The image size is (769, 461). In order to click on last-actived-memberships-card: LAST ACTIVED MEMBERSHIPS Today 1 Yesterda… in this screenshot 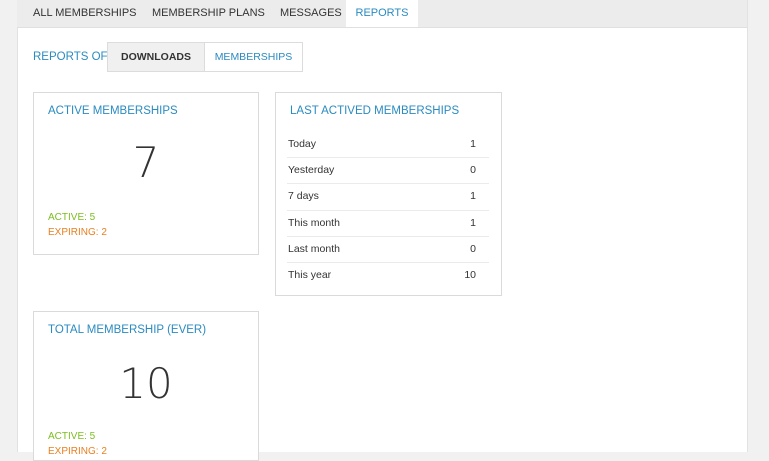, I will do `click(388, 194)`.